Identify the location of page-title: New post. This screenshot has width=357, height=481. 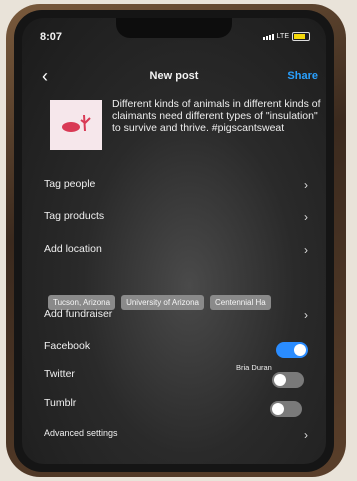
(174, 76).